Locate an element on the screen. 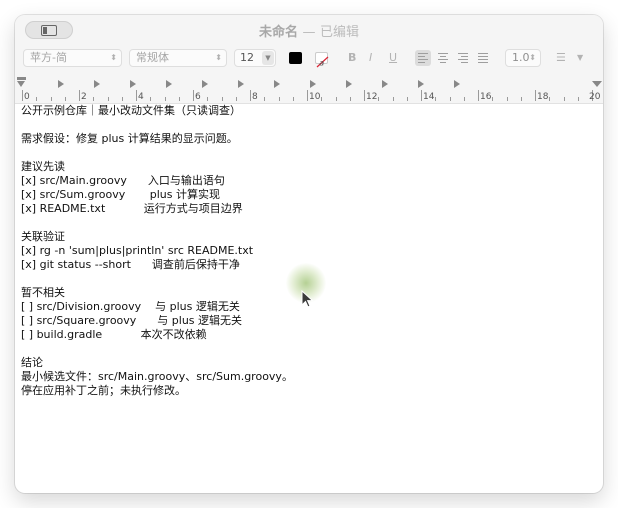 Image resolution: width=618 pixels, height=508 pixels. italic-button: I is located at coordinates (370, 58).